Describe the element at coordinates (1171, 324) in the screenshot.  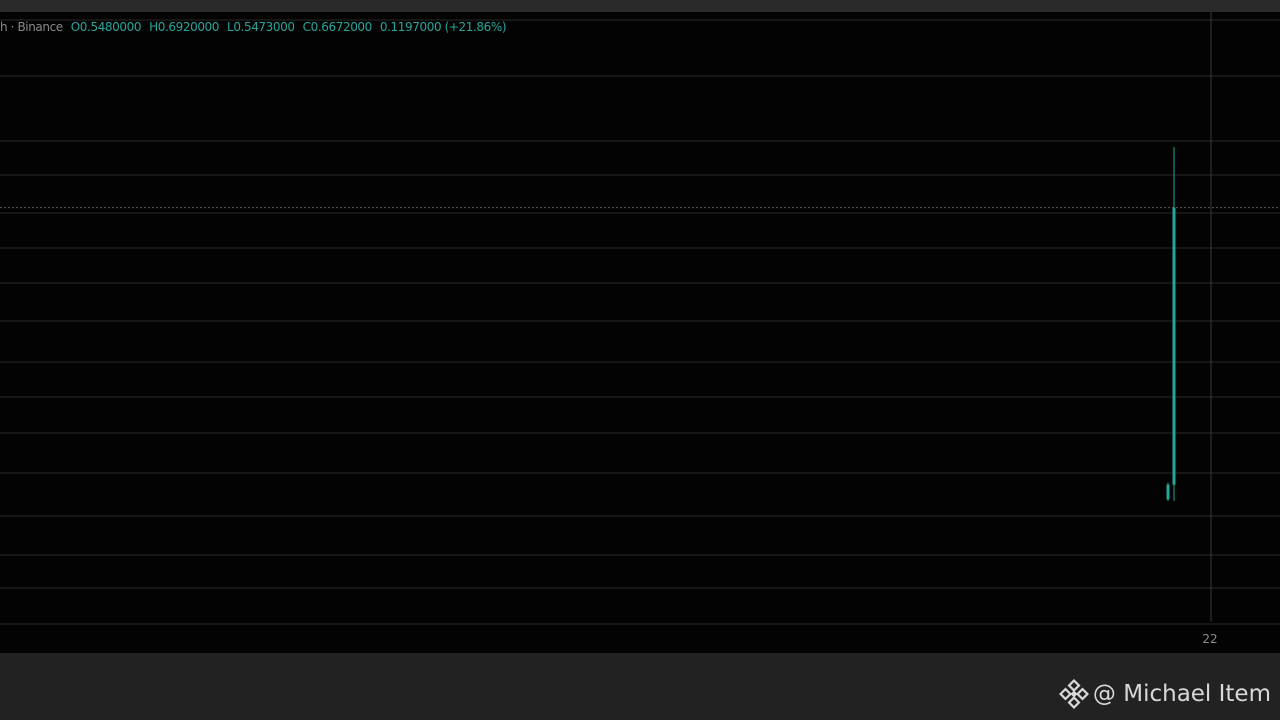
I see `candles` at that location.